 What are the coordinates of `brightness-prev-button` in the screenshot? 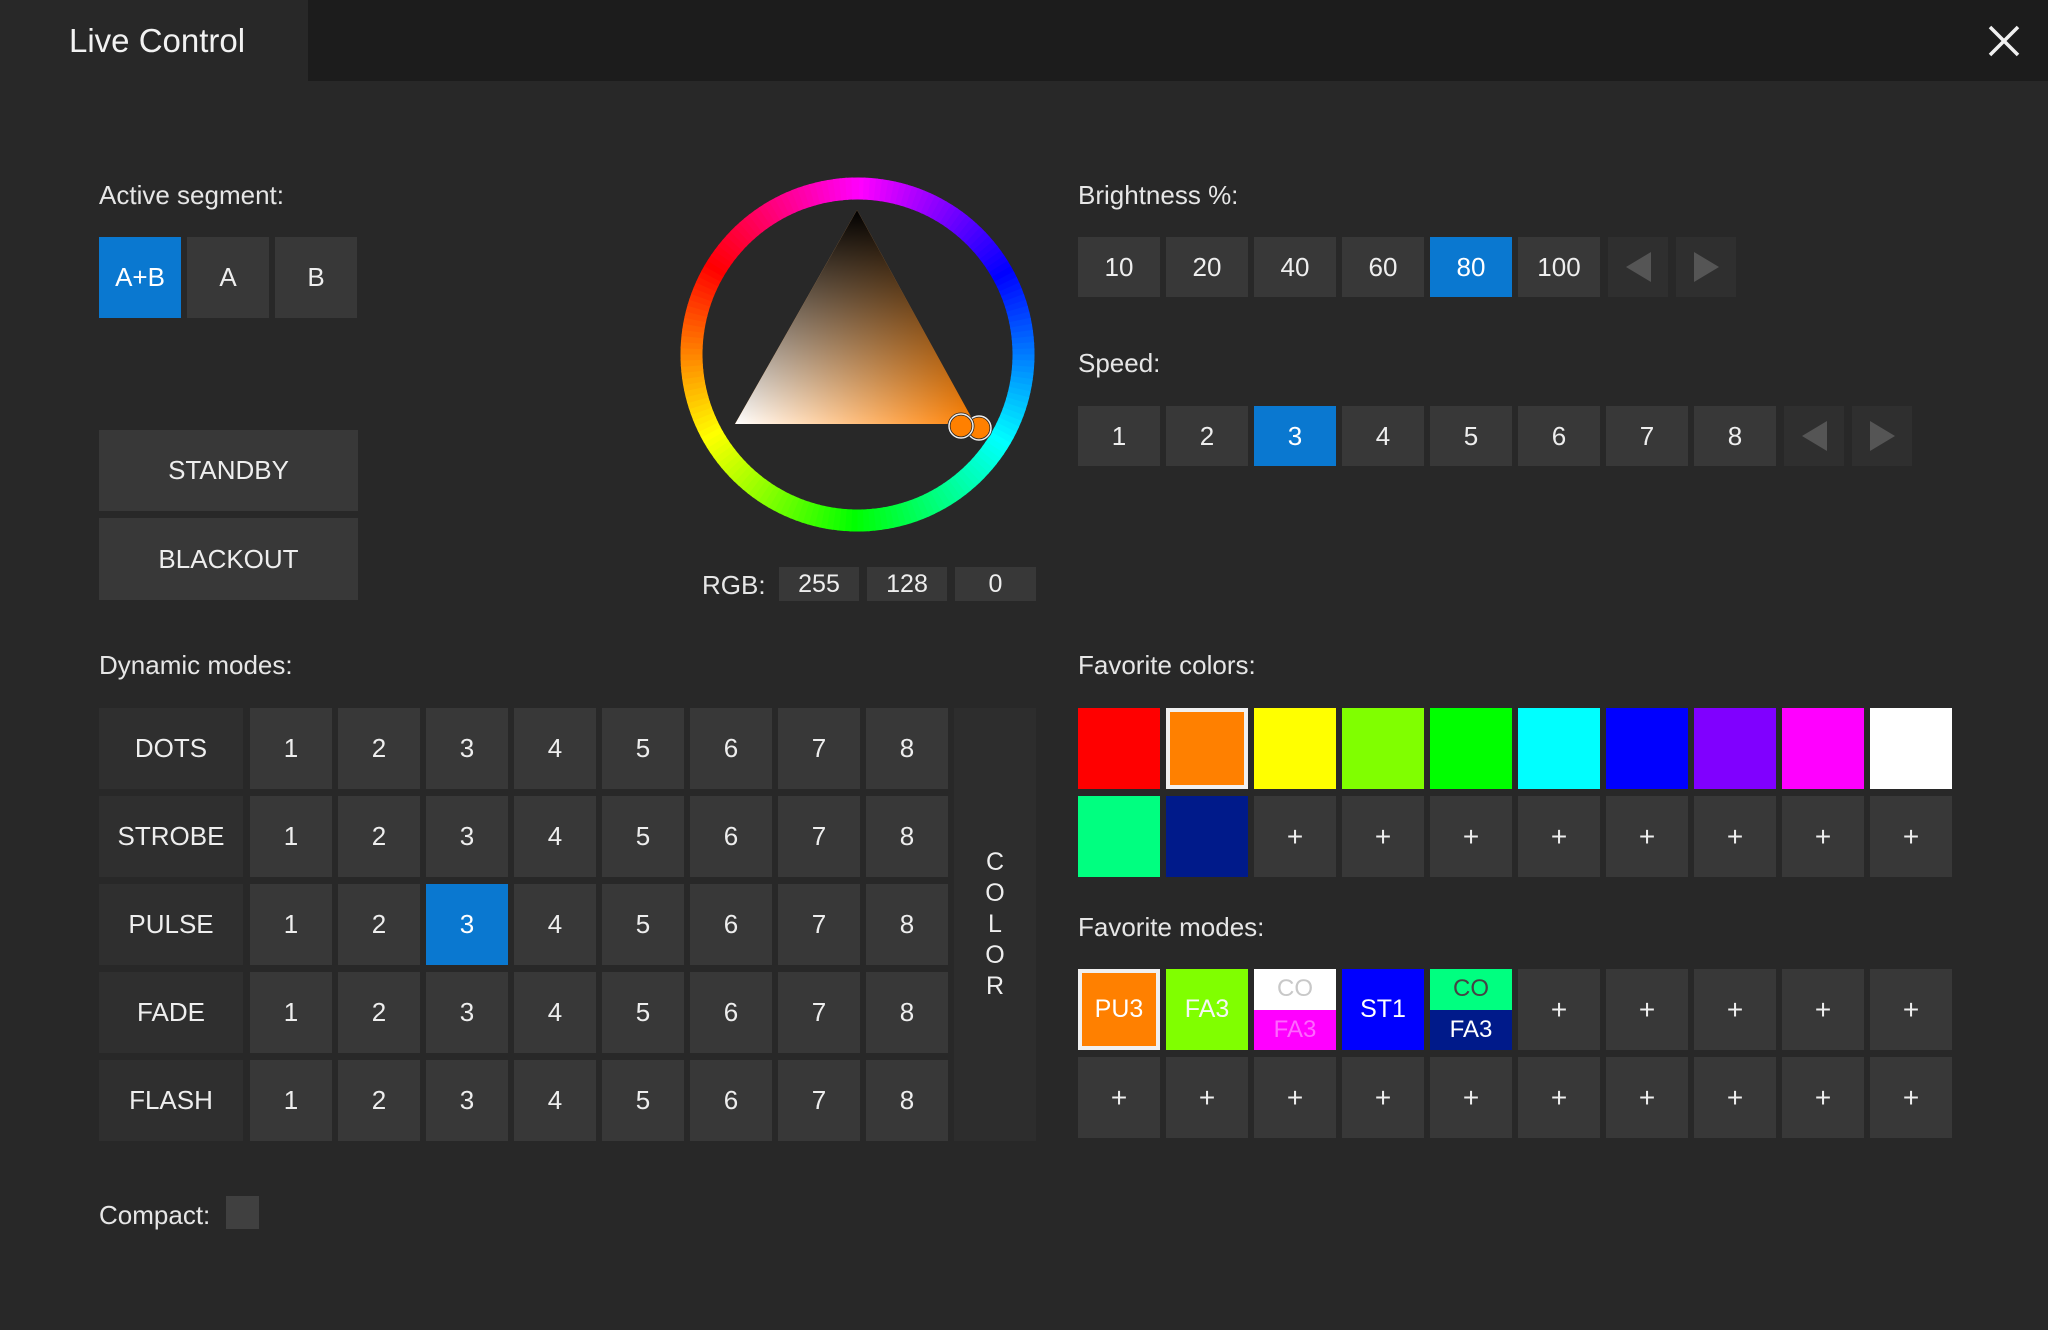 It's located at (1638, 267).